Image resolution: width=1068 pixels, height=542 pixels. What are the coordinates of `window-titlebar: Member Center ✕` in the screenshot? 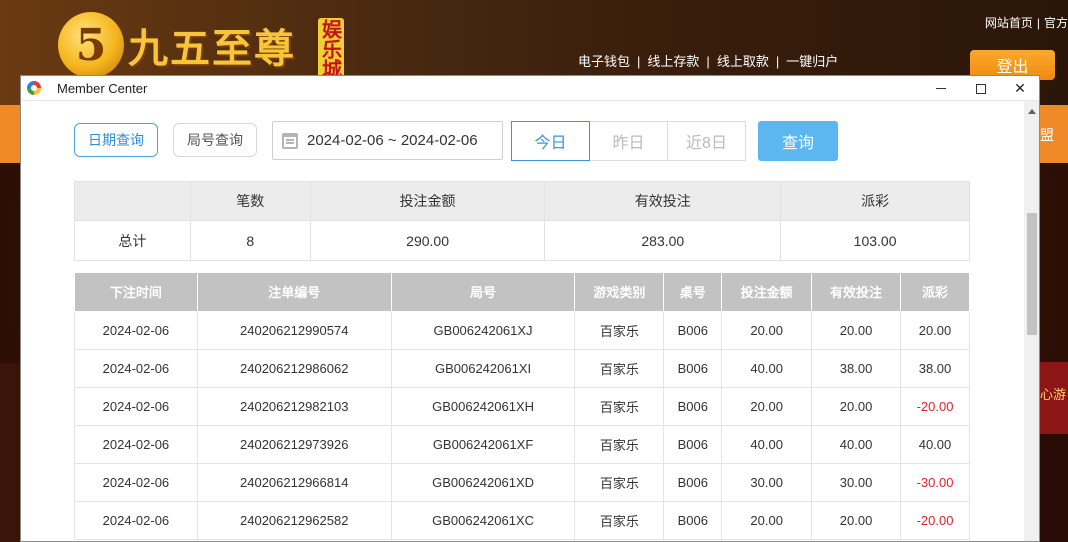 It's located at (530, 88).